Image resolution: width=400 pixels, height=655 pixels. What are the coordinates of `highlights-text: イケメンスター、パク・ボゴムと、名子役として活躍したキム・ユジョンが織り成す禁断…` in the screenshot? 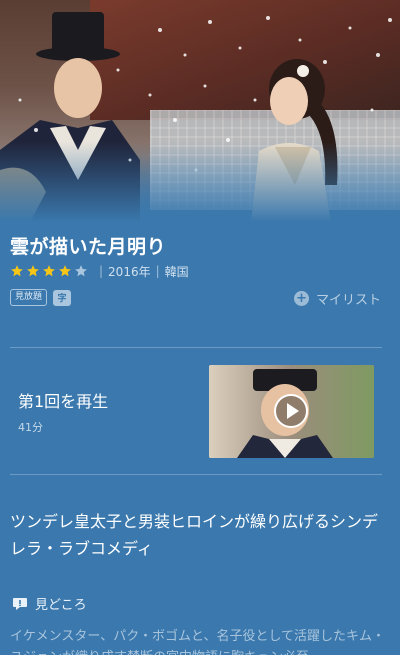 It's located at (198, 642).